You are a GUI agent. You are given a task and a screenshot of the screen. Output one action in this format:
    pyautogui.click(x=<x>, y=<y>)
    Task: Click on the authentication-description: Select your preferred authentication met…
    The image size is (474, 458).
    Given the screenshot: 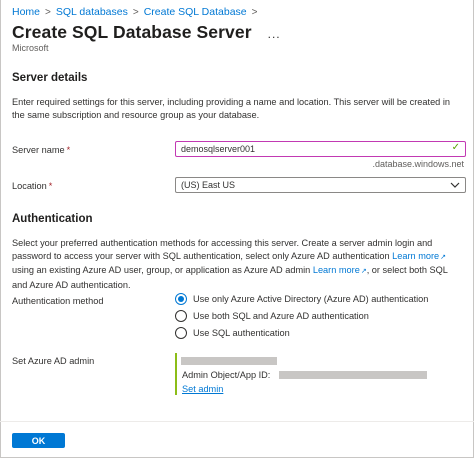 What is the action you would take?
    pyautogui.click(x=238, y=264)
    